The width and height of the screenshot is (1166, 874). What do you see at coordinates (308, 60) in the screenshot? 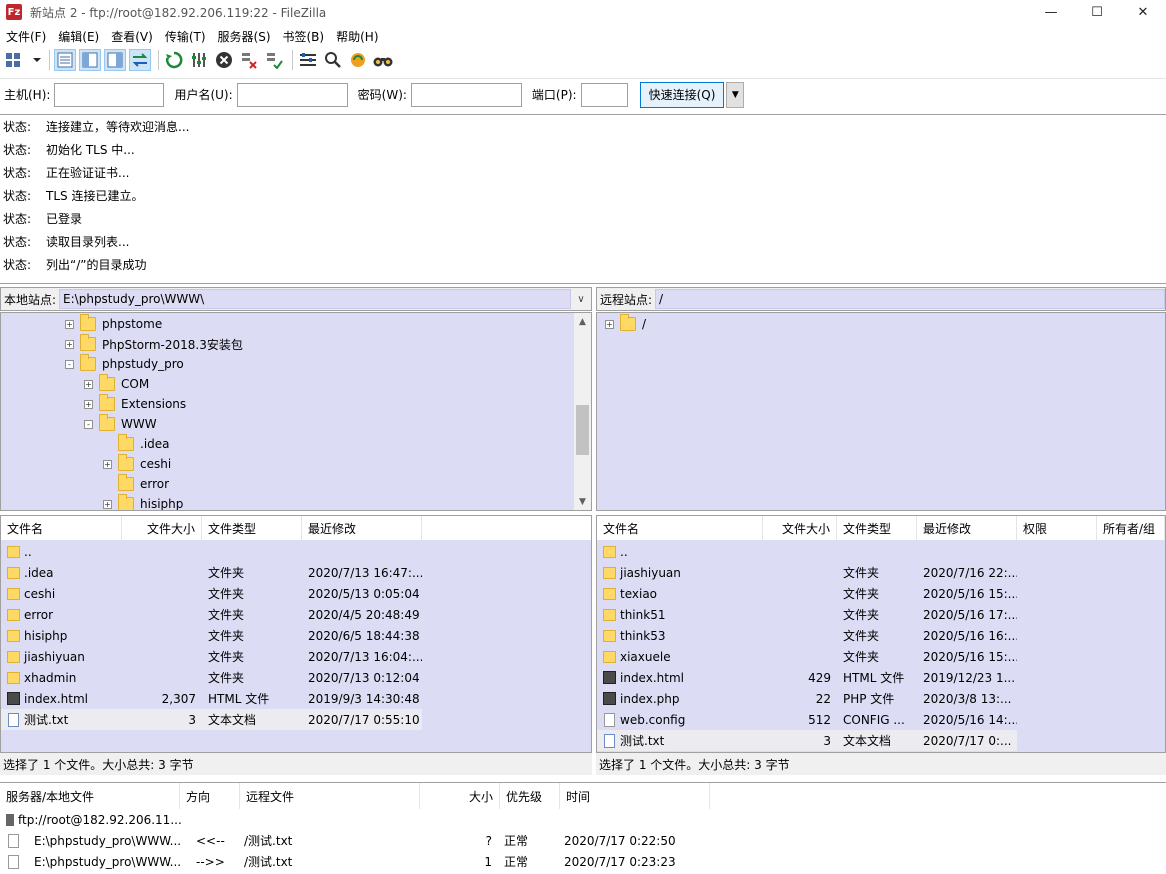
I see `filter-button` at bounding box center [308, 60].